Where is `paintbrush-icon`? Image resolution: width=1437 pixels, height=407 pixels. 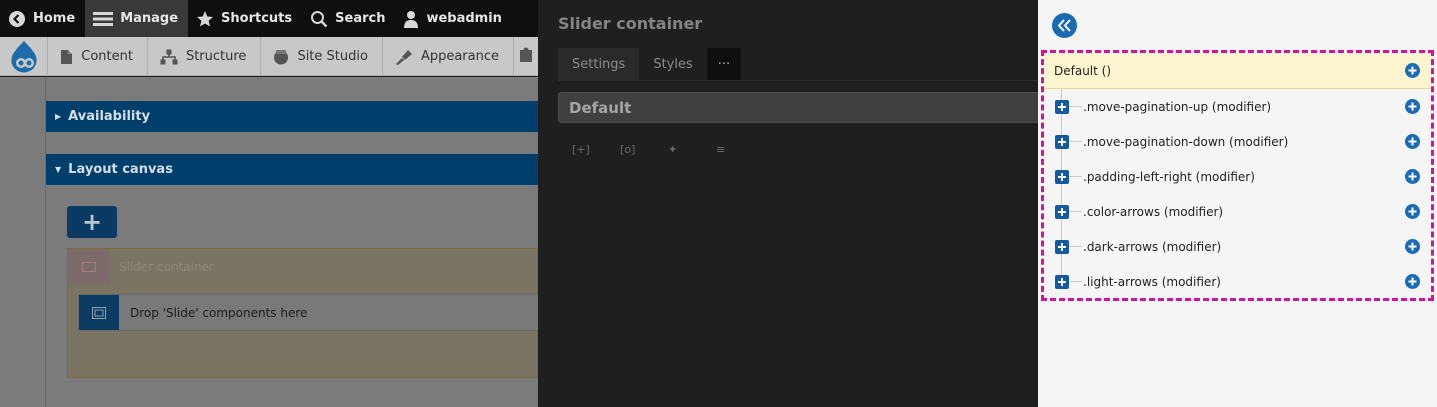 paintbrush-icon is located at coordinates (404, 57).